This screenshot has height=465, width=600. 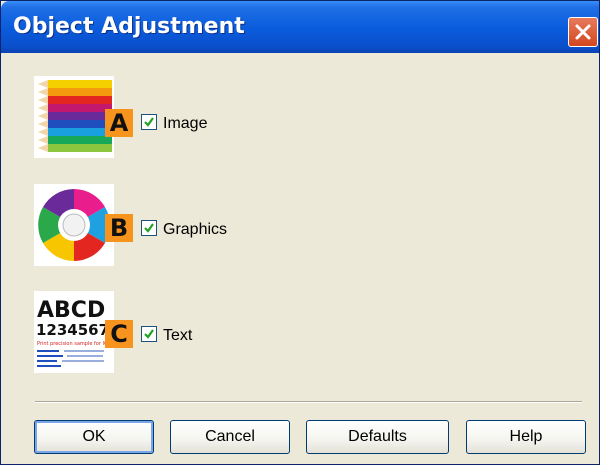 What do you see at coordinates (377, 437) in the screenshot?
I see `defaults-button: Defaults` at bounding box center [377, 437].